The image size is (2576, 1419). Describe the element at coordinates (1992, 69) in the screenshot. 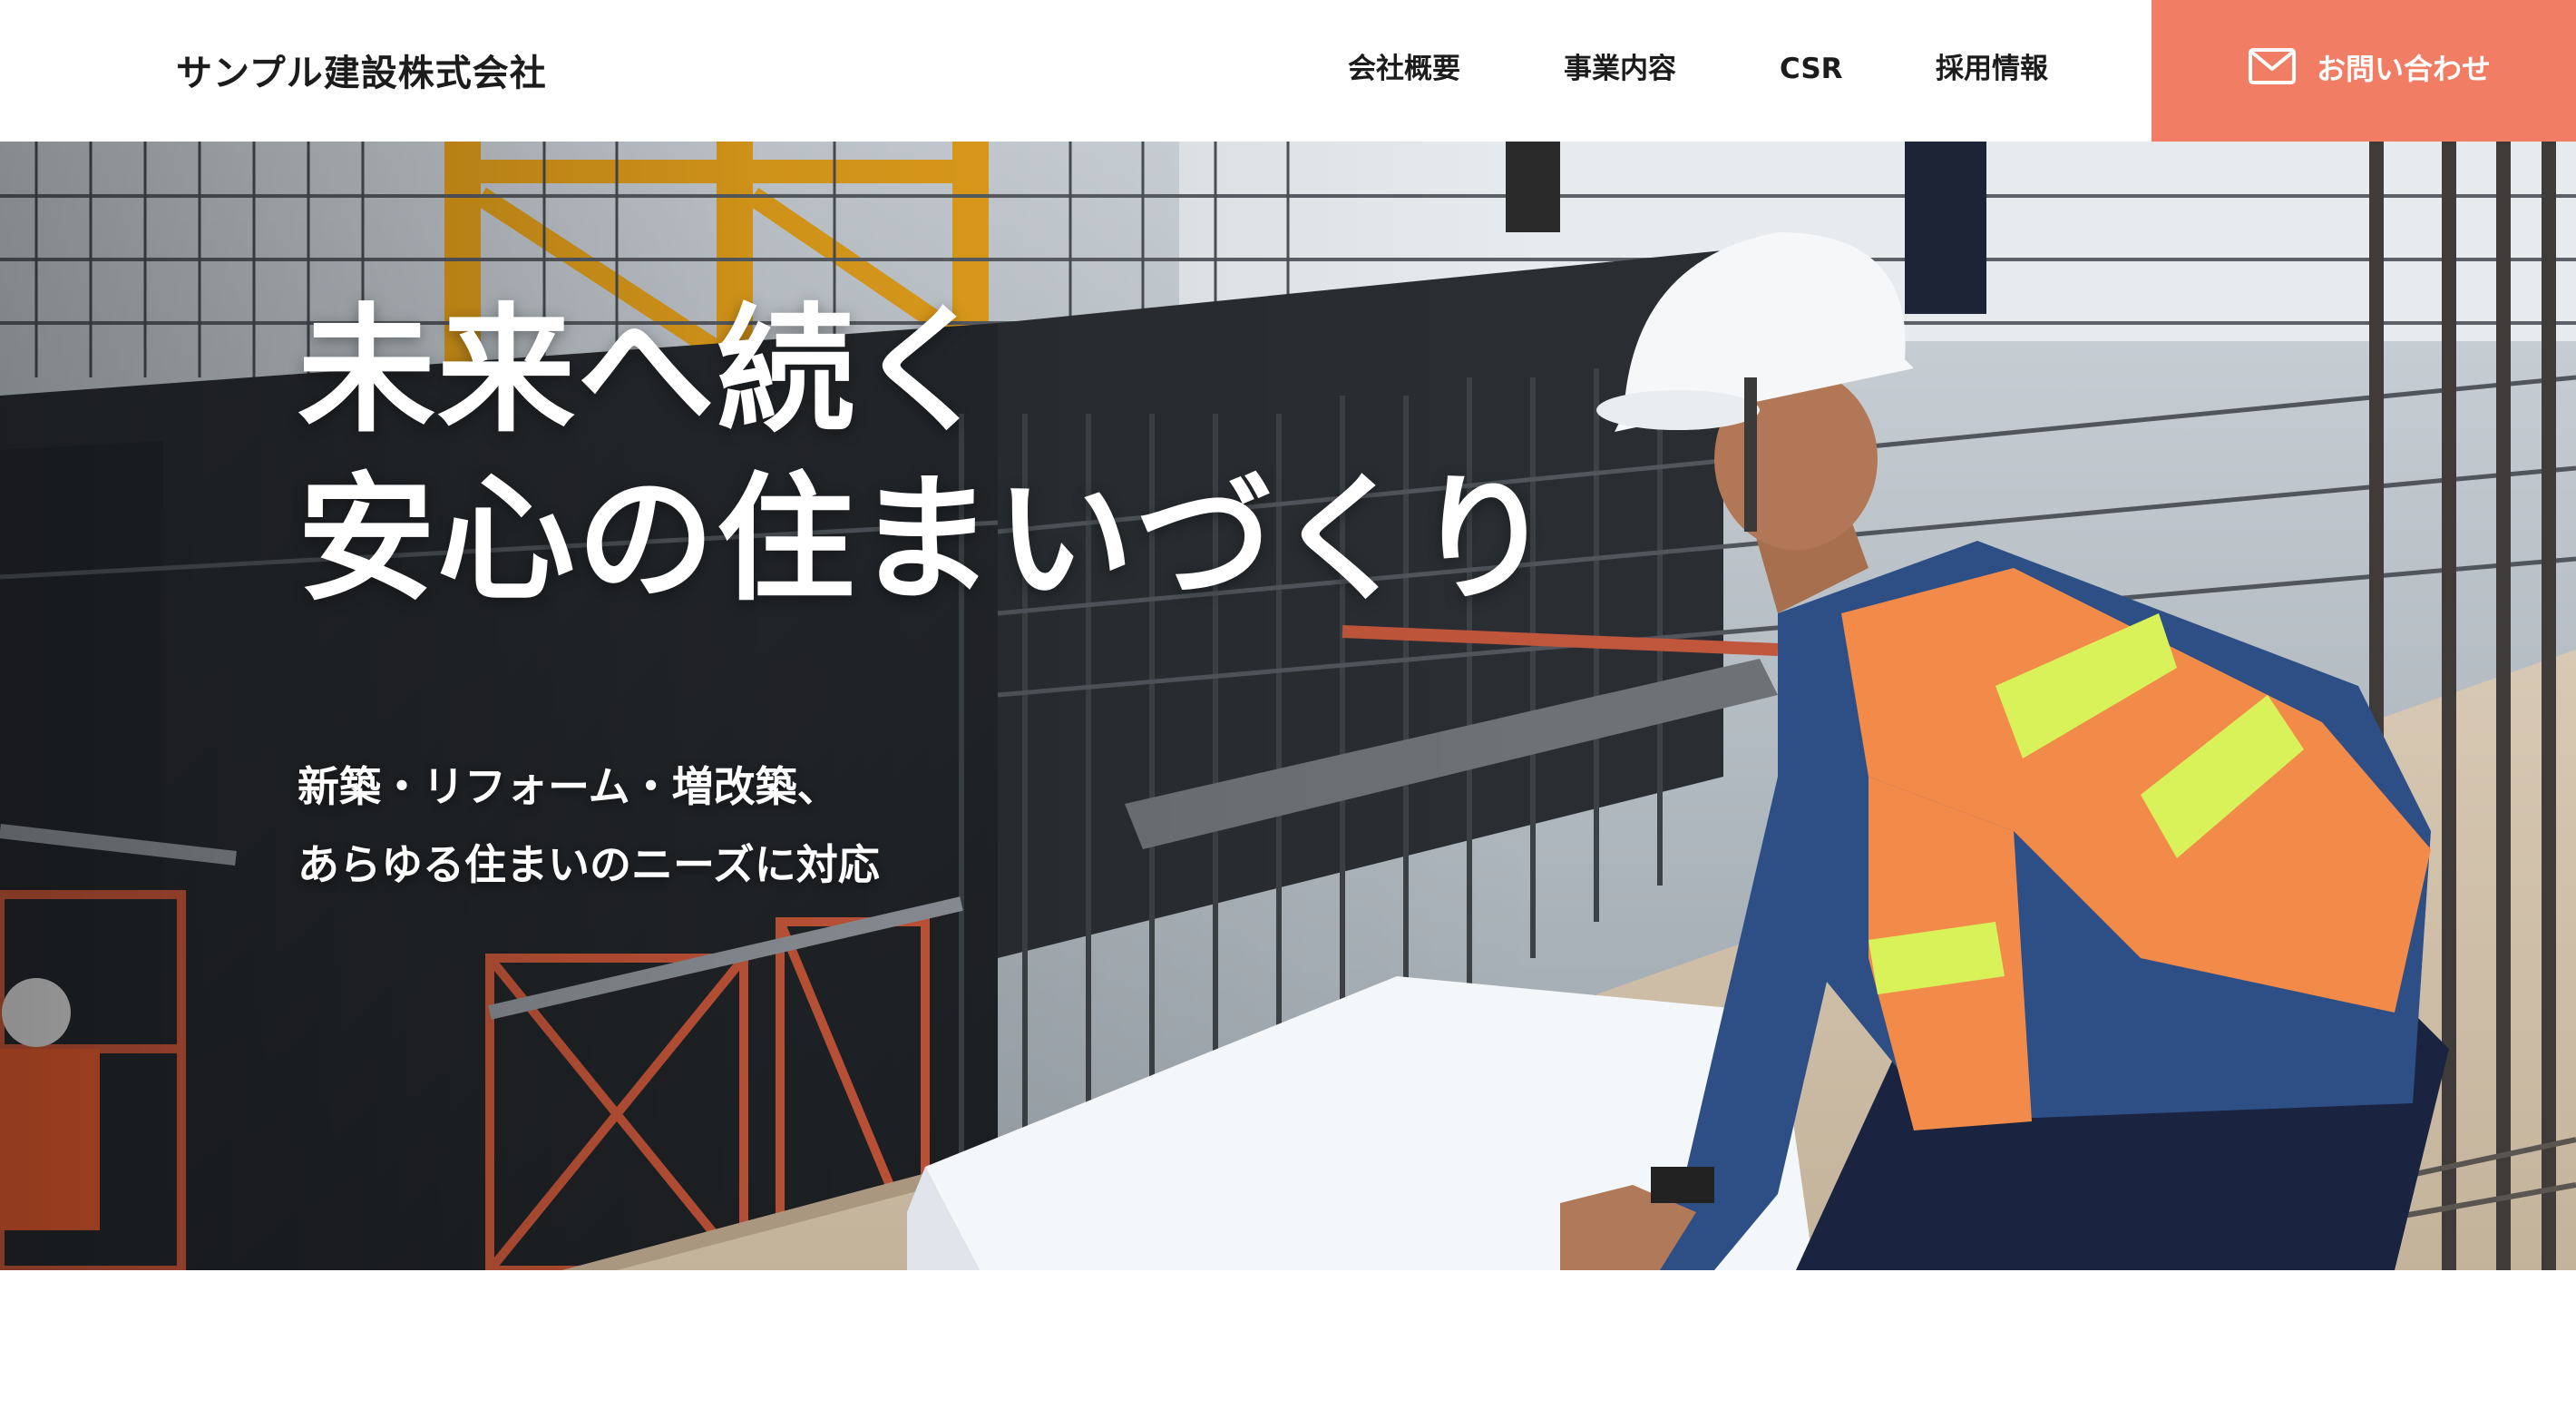

I see `nav-item-recruit: 採用情報` at that location.